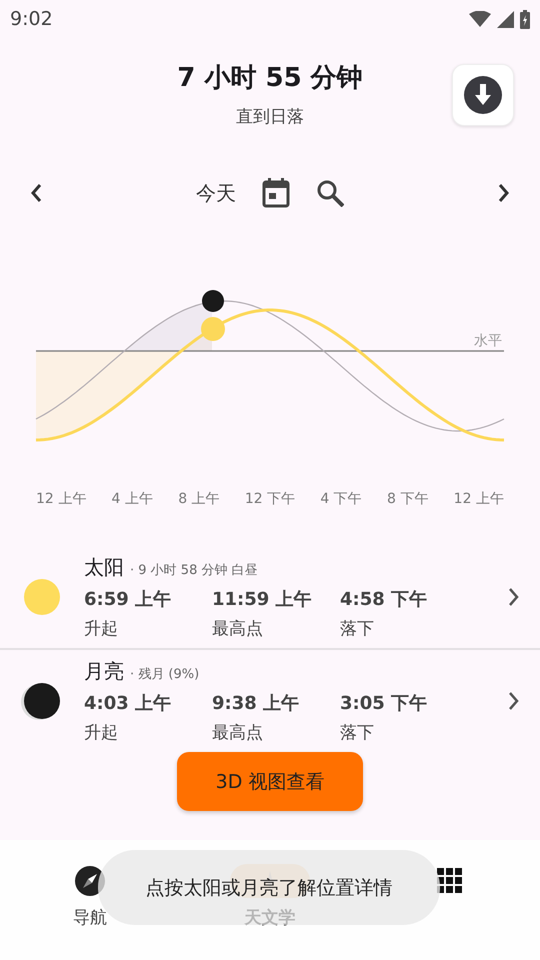 The width and height of the screenshot is (540, 960). I want to click on download-icon, so click(483, 95).